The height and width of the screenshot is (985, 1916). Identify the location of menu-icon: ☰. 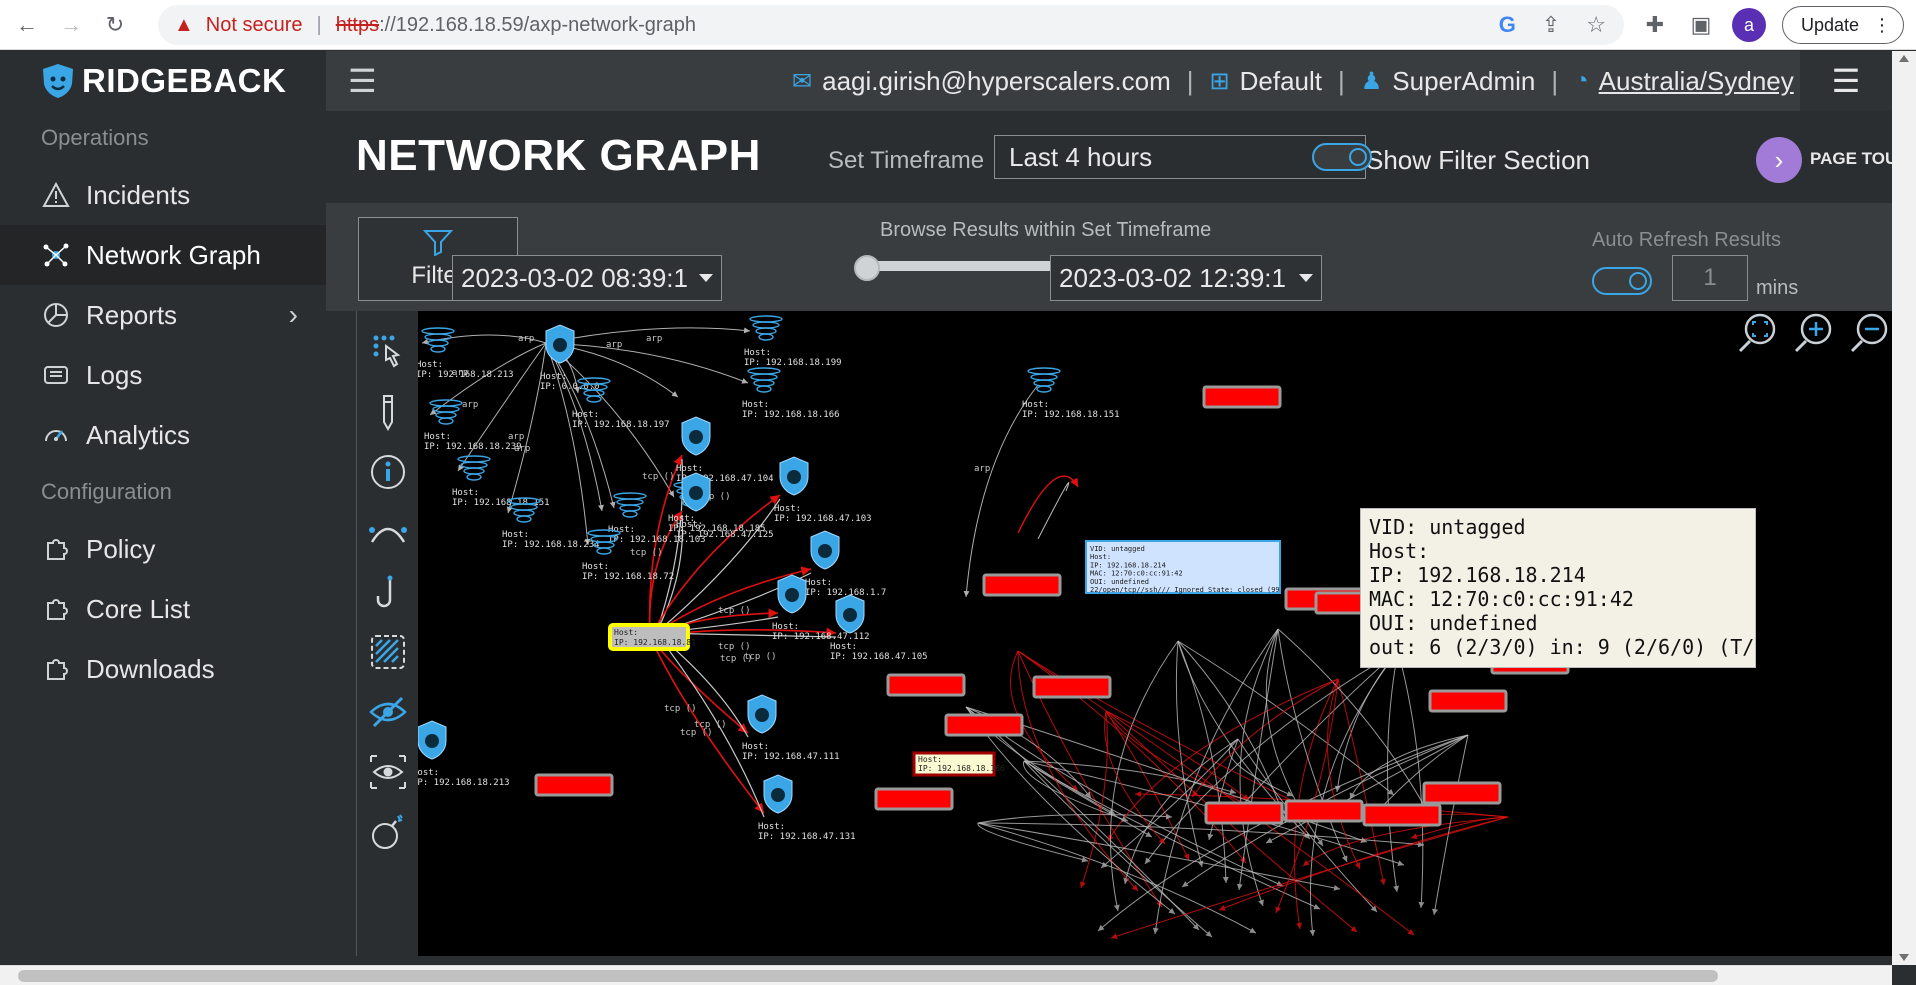
(1846, 81).